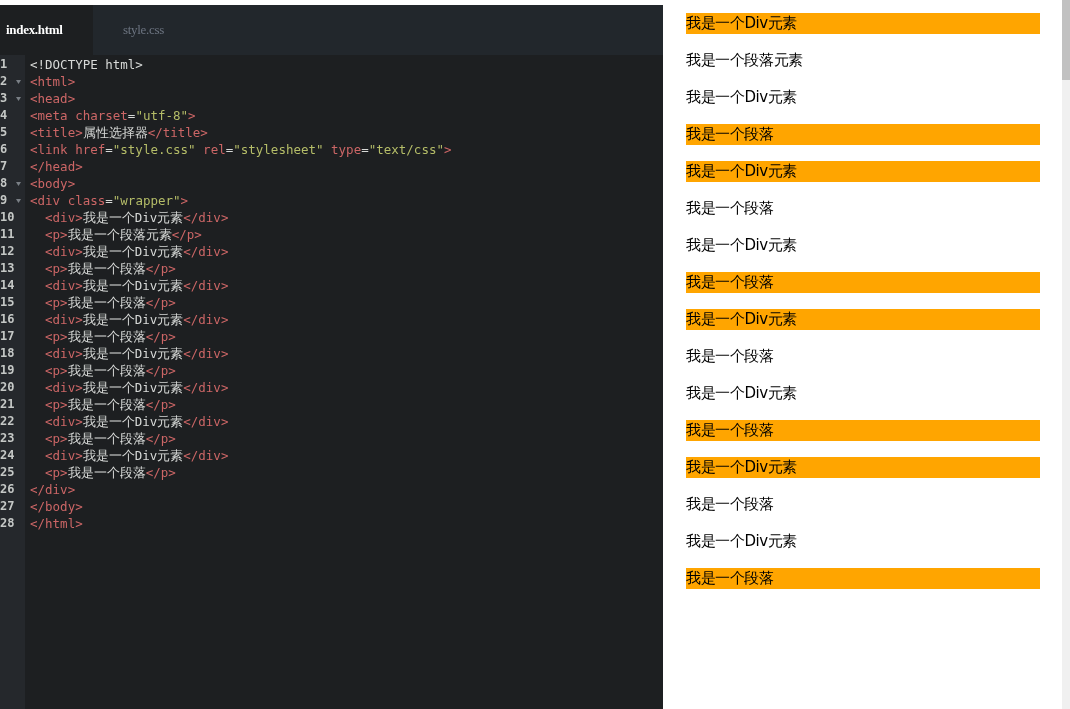 The image size is (1070, 709). I want to click on preview-text: 我是一个段落元素, so click(745, 60).